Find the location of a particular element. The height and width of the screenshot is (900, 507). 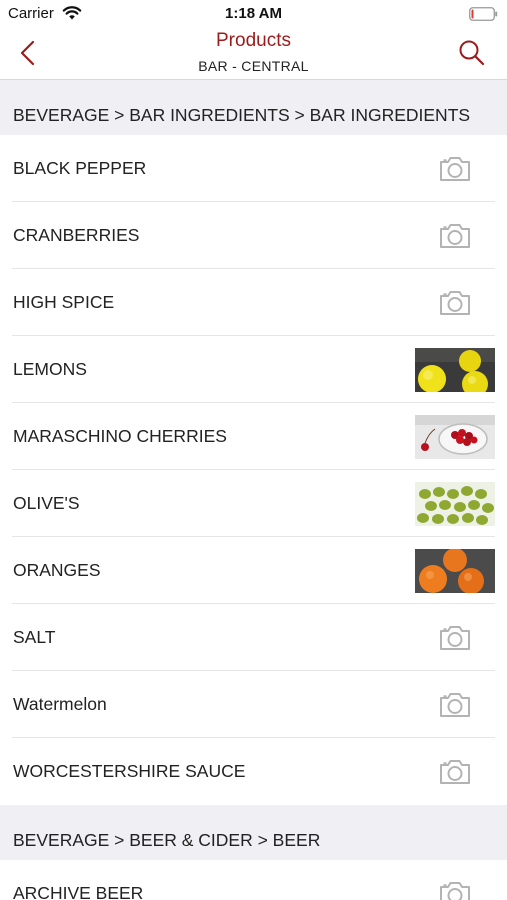

section-header-beer: BEVERAGE > BEER & CIDER > BEER is located at coordinates (253, 832).